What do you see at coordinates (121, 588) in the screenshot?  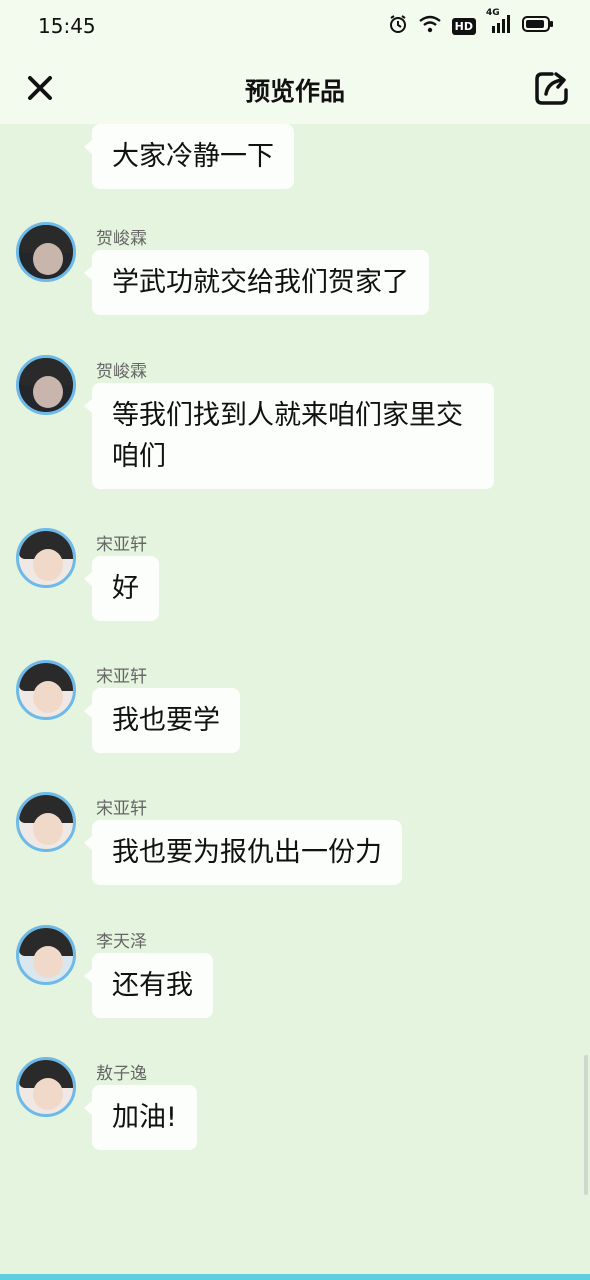 I see `message-bubble: 好` at bounding box center [121, 588].